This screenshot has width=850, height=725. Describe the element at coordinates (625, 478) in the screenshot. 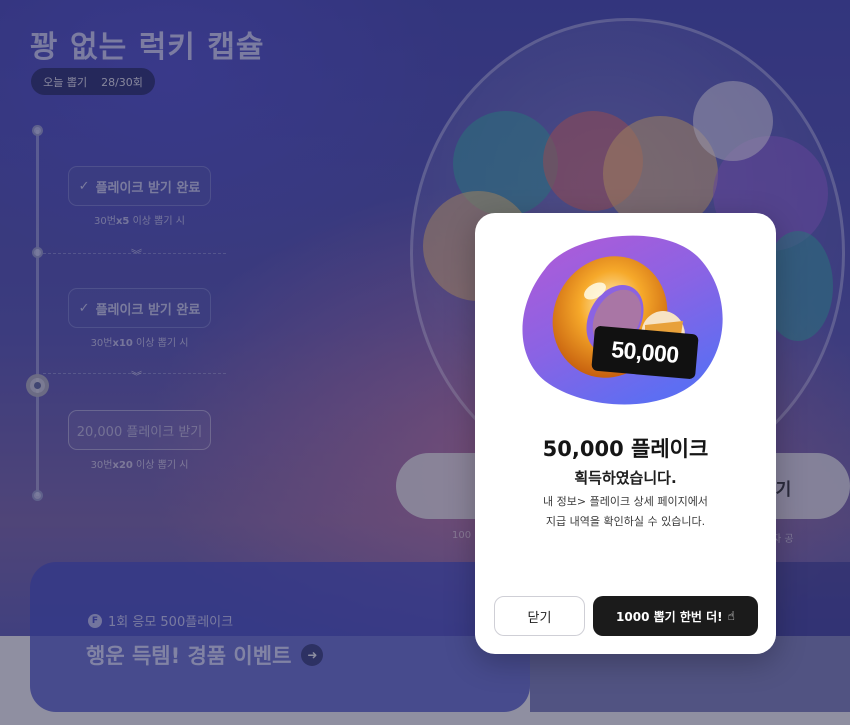

I see `modal-subtitle: 획득하였습니다.` at that location.